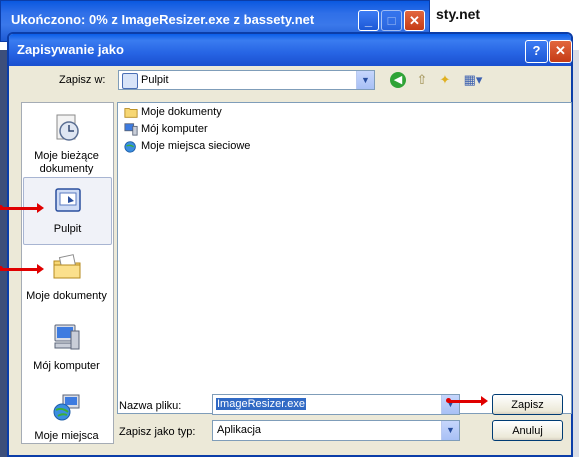 The width and height of the screenshot is (579, 457). I want to click on place-recent-label: Moje bieżące dokumenty, so click(66, 162).